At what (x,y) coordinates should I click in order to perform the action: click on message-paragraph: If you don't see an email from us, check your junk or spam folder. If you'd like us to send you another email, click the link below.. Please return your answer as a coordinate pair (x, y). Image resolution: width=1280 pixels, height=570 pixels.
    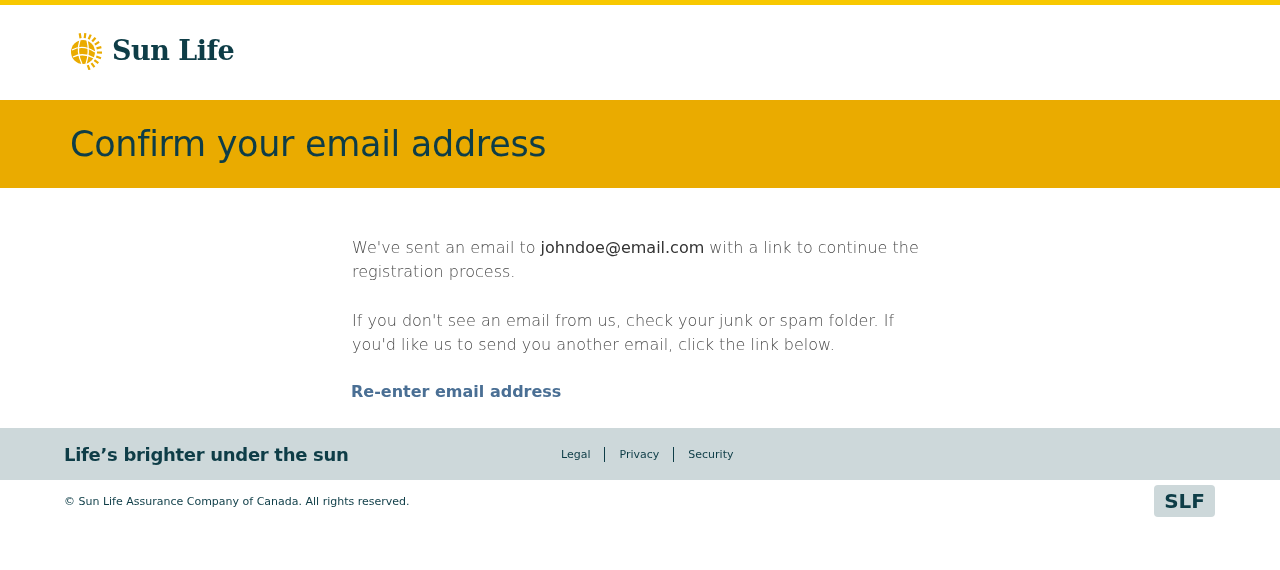
    Looking at the image, I should click on (624, 333).